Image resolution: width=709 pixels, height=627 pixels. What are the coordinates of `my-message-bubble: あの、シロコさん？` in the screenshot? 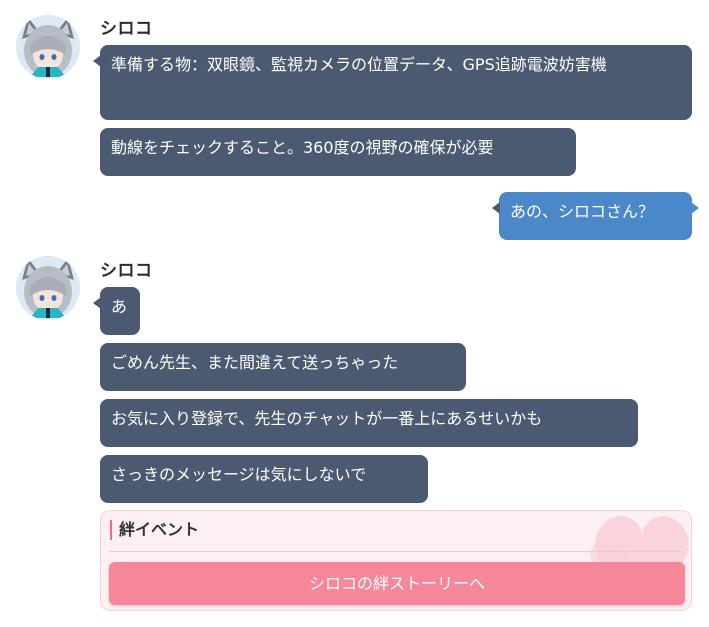 It's located at (595, 216).